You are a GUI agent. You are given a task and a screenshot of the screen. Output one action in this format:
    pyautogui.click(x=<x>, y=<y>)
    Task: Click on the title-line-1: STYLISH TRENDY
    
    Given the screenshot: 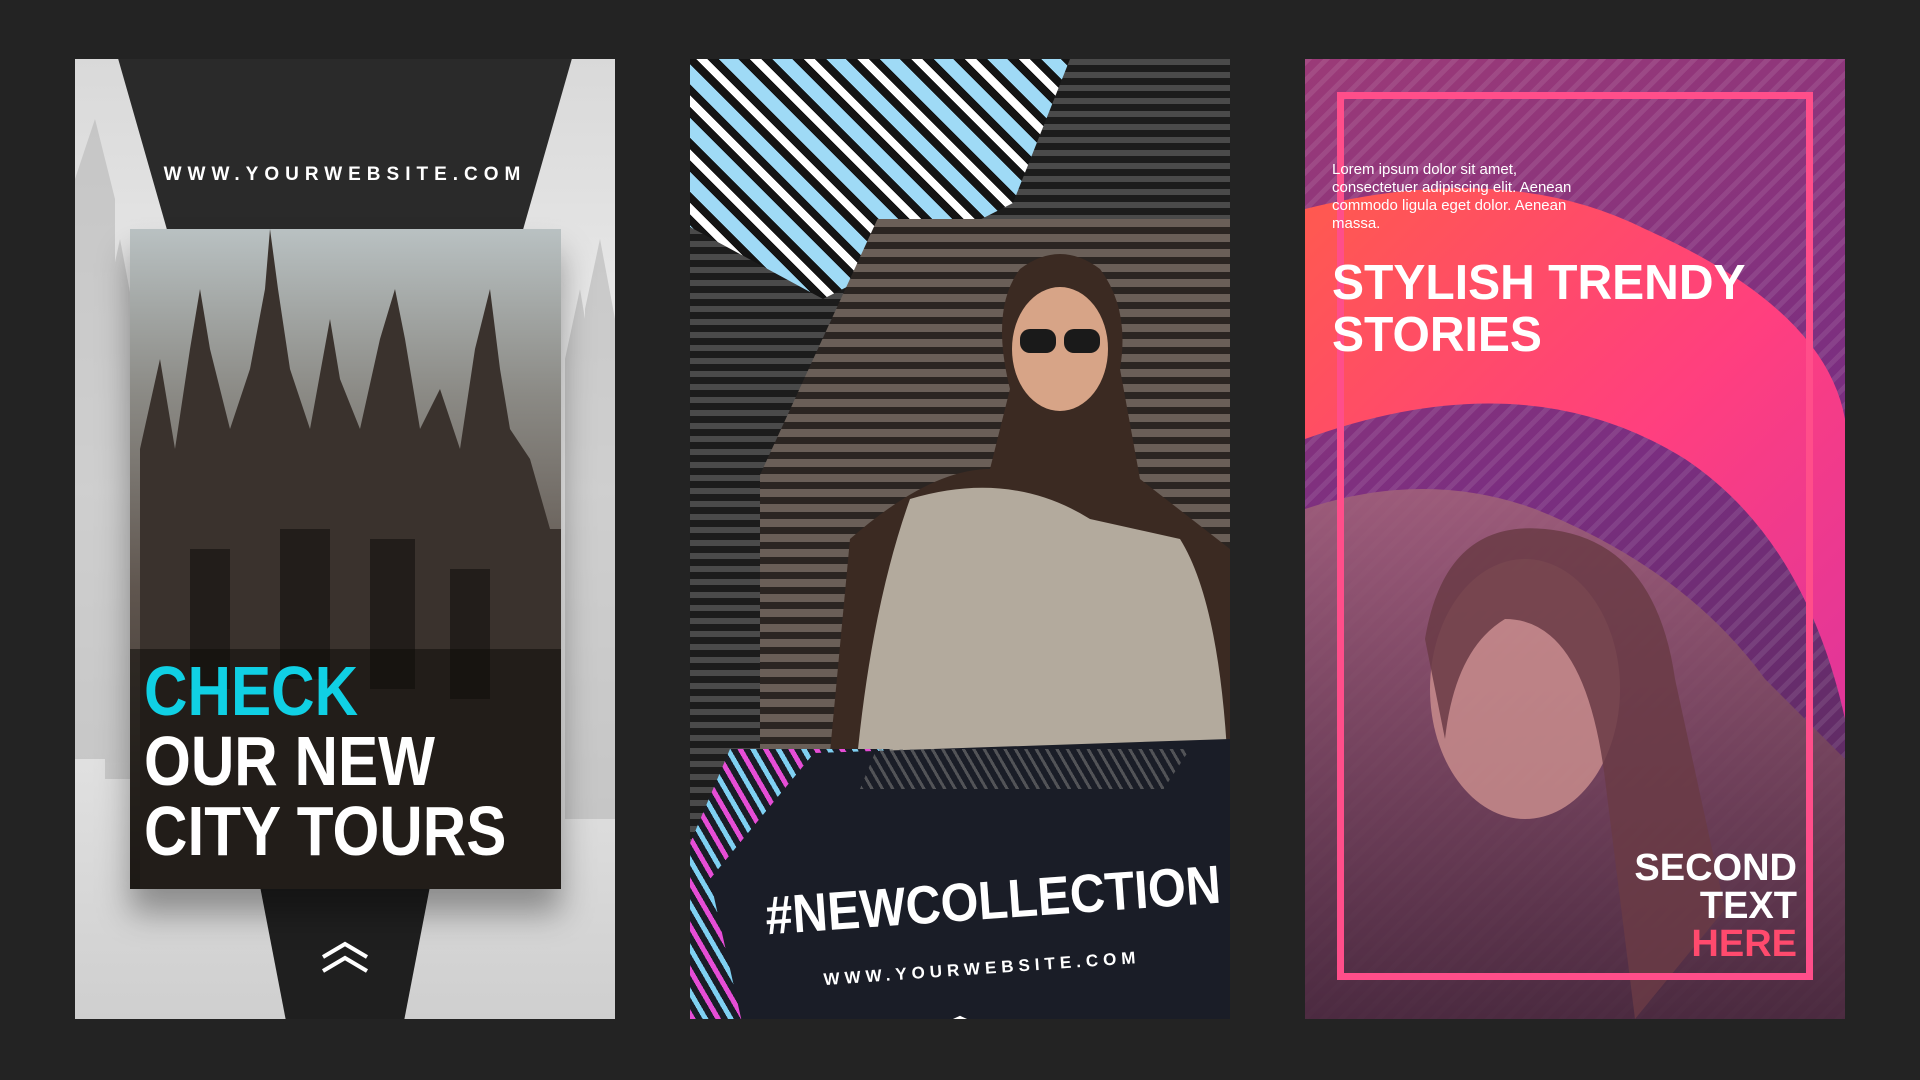 What is the action you would take?
    pyautogui.click(x=1539, y=283)
    